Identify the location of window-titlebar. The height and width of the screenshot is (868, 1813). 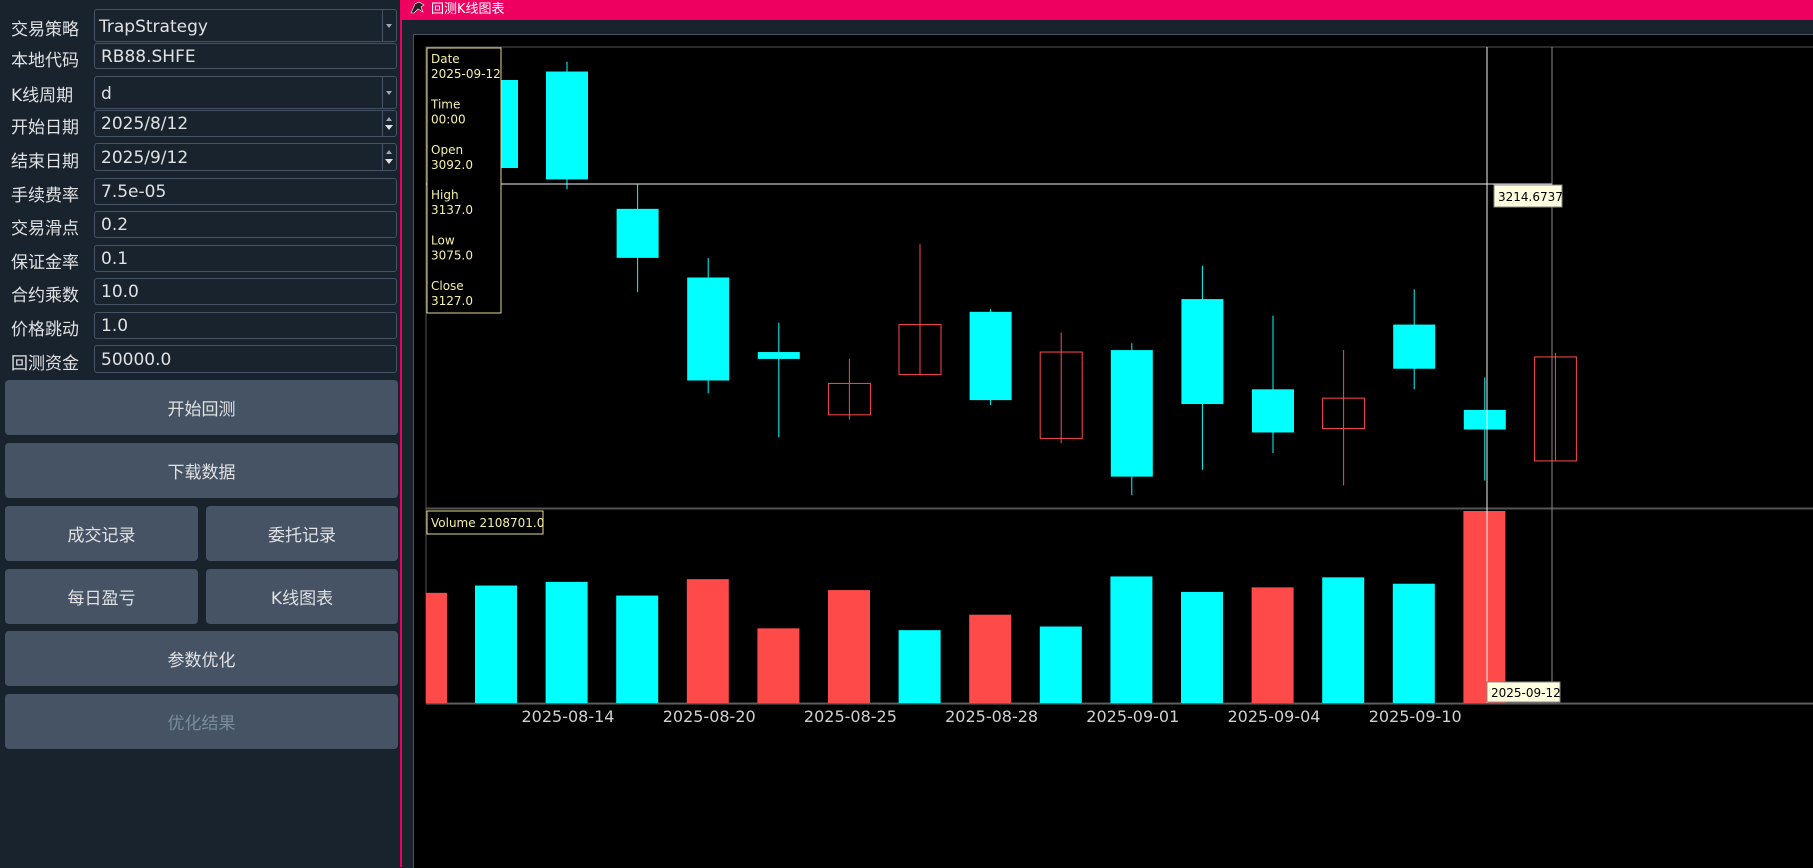
(1107, 10).